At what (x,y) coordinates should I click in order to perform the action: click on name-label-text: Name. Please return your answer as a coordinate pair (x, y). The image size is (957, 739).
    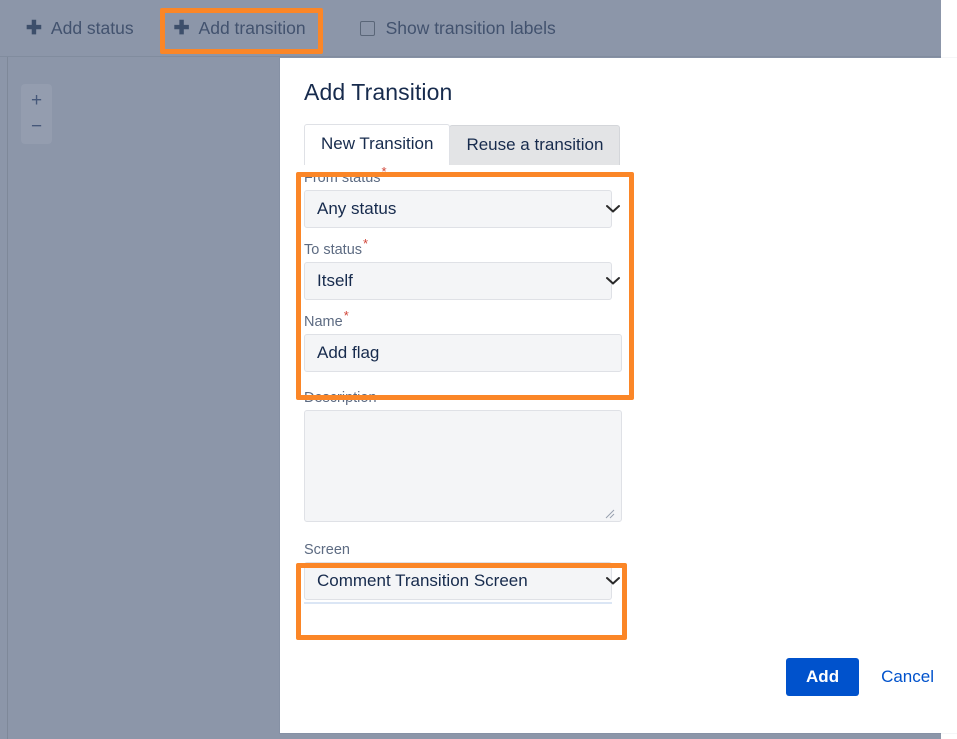
    Looking at the image, I should click on (323, 322).